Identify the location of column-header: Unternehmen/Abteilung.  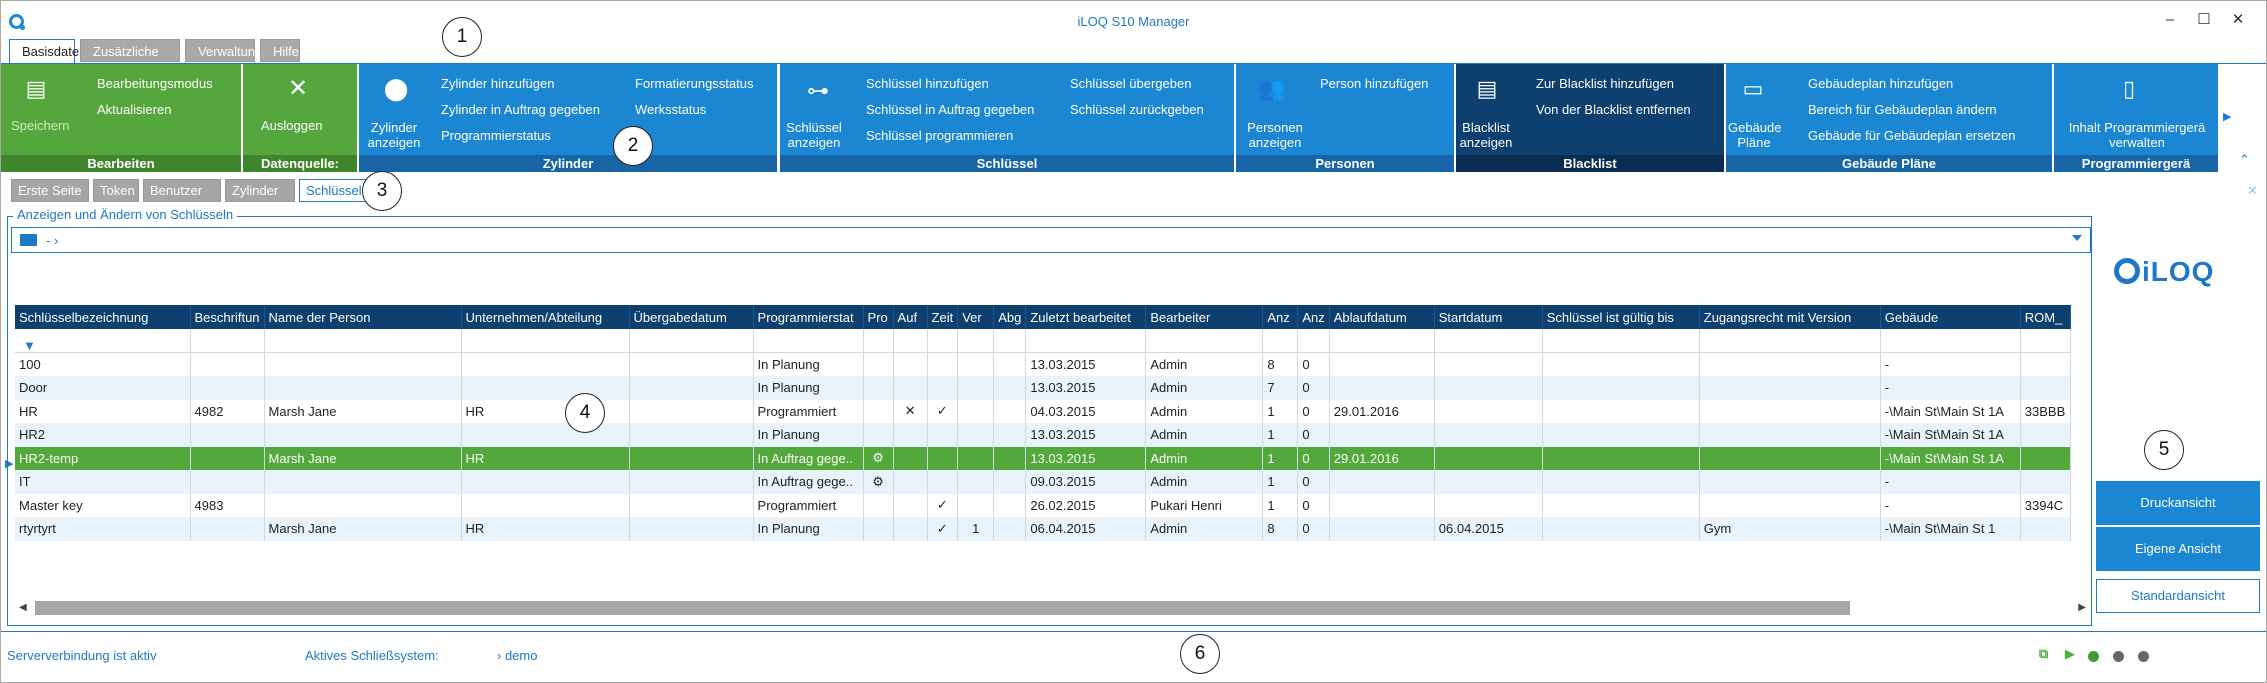
(545, 317).